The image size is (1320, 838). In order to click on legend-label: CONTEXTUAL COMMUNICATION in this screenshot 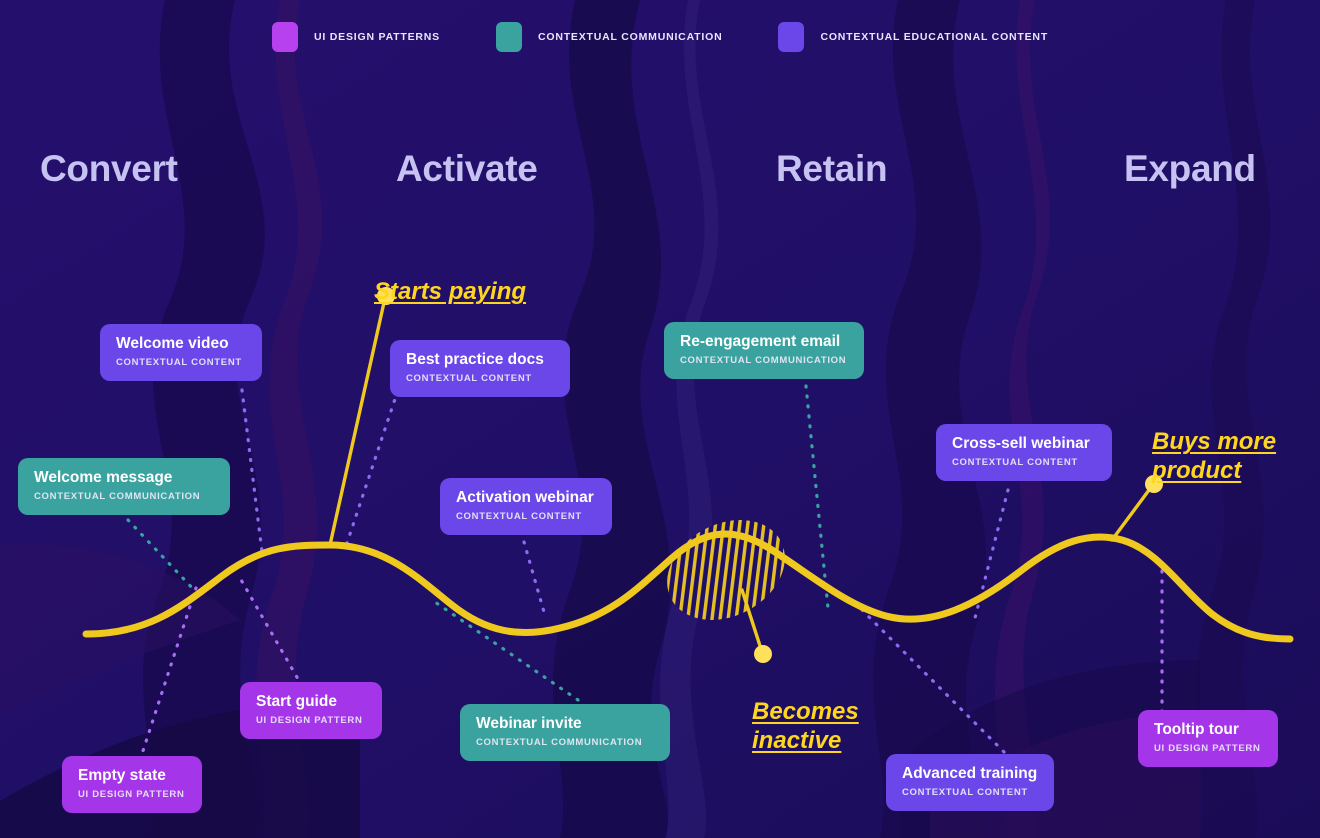, I will do `click(630, 37)`.